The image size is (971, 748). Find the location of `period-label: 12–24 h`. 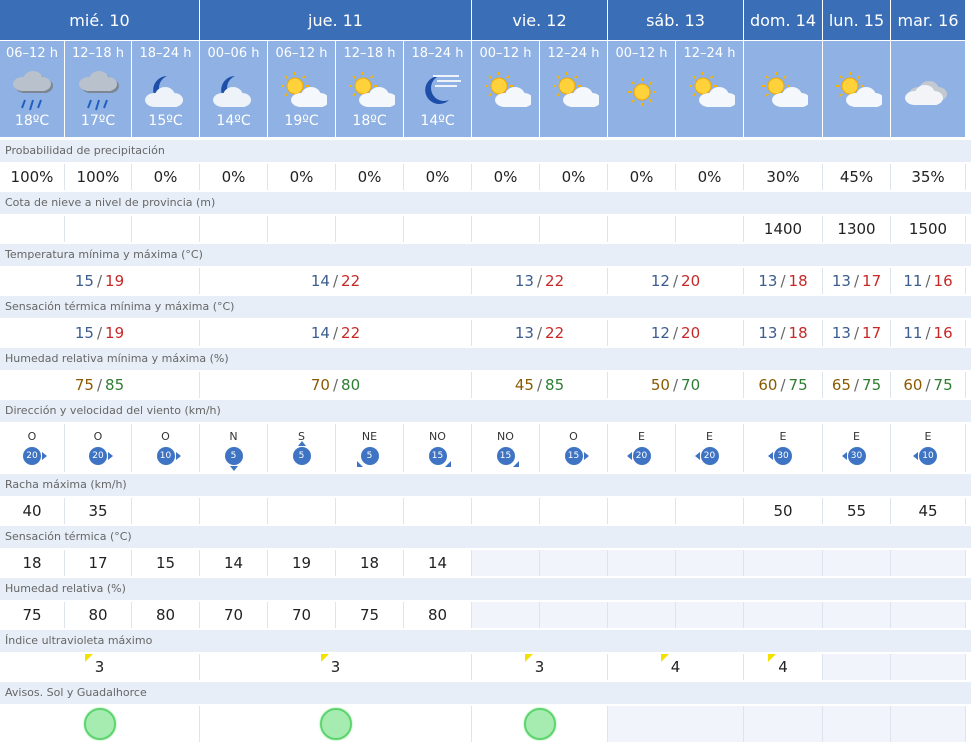

period-label: 12–24 h is located at coordinates (573, 53).